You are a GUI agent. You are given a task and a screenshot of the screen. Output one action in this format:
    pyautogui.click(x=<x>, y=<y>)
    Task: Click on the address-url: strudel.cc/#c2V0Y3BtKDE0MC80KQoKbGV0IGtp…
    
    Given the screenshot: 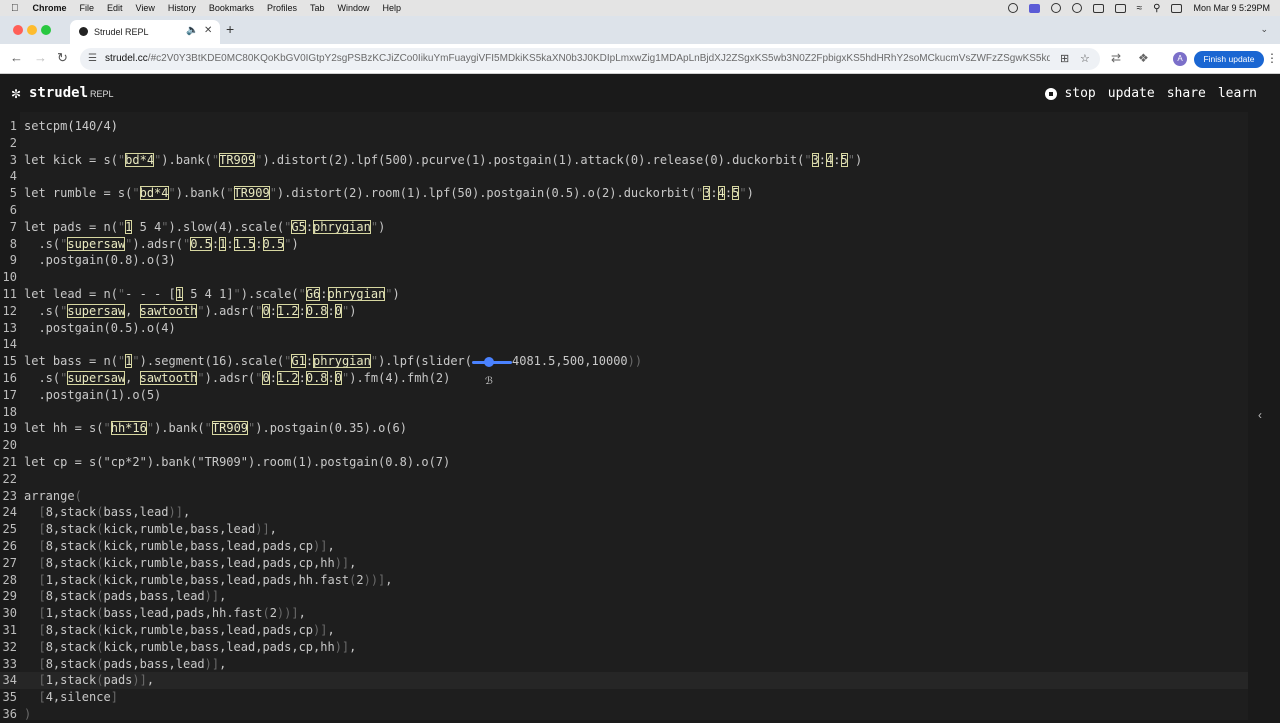 What is the action you would take?
    pyautogui.click(x=577, y=58)
    